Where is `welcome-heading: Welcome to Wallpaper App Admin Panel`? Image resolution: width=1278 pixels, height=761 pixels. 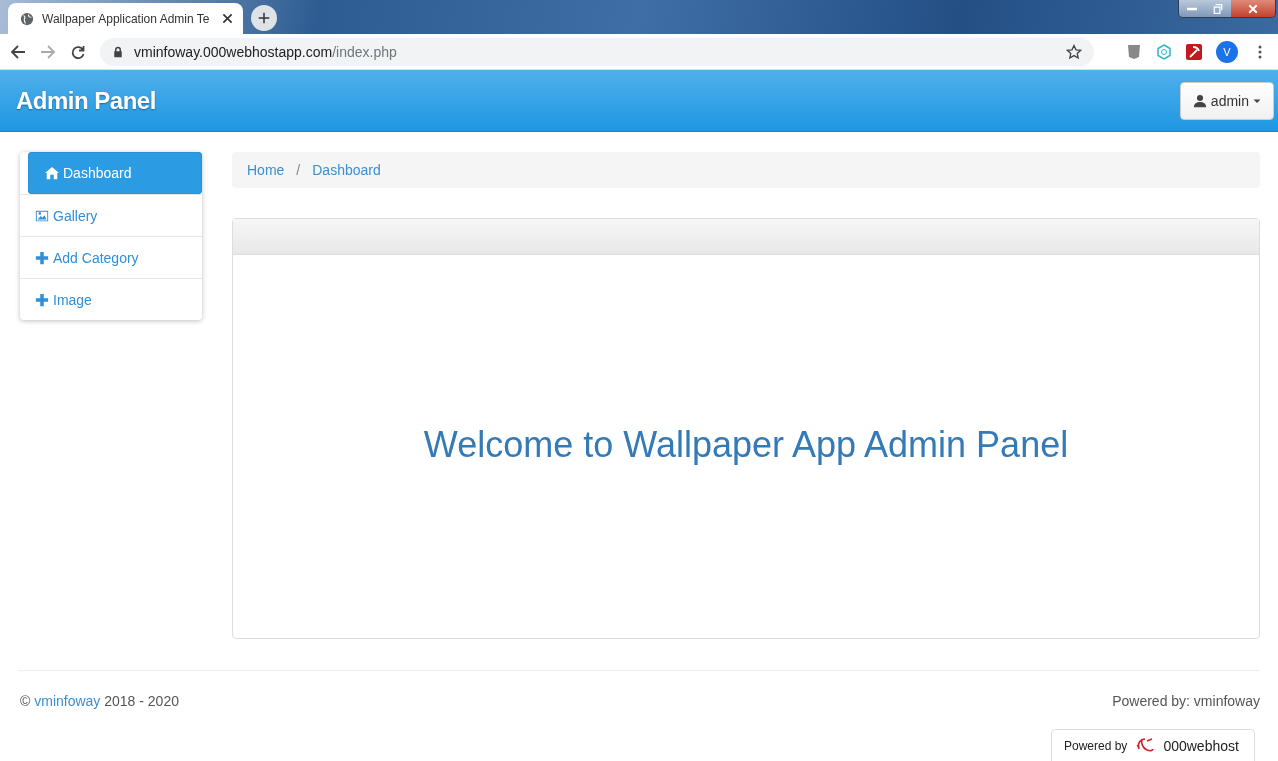 welcome-heading: Welcome to Wallpaper App Admin Panel is located at coordinates (746, 444).